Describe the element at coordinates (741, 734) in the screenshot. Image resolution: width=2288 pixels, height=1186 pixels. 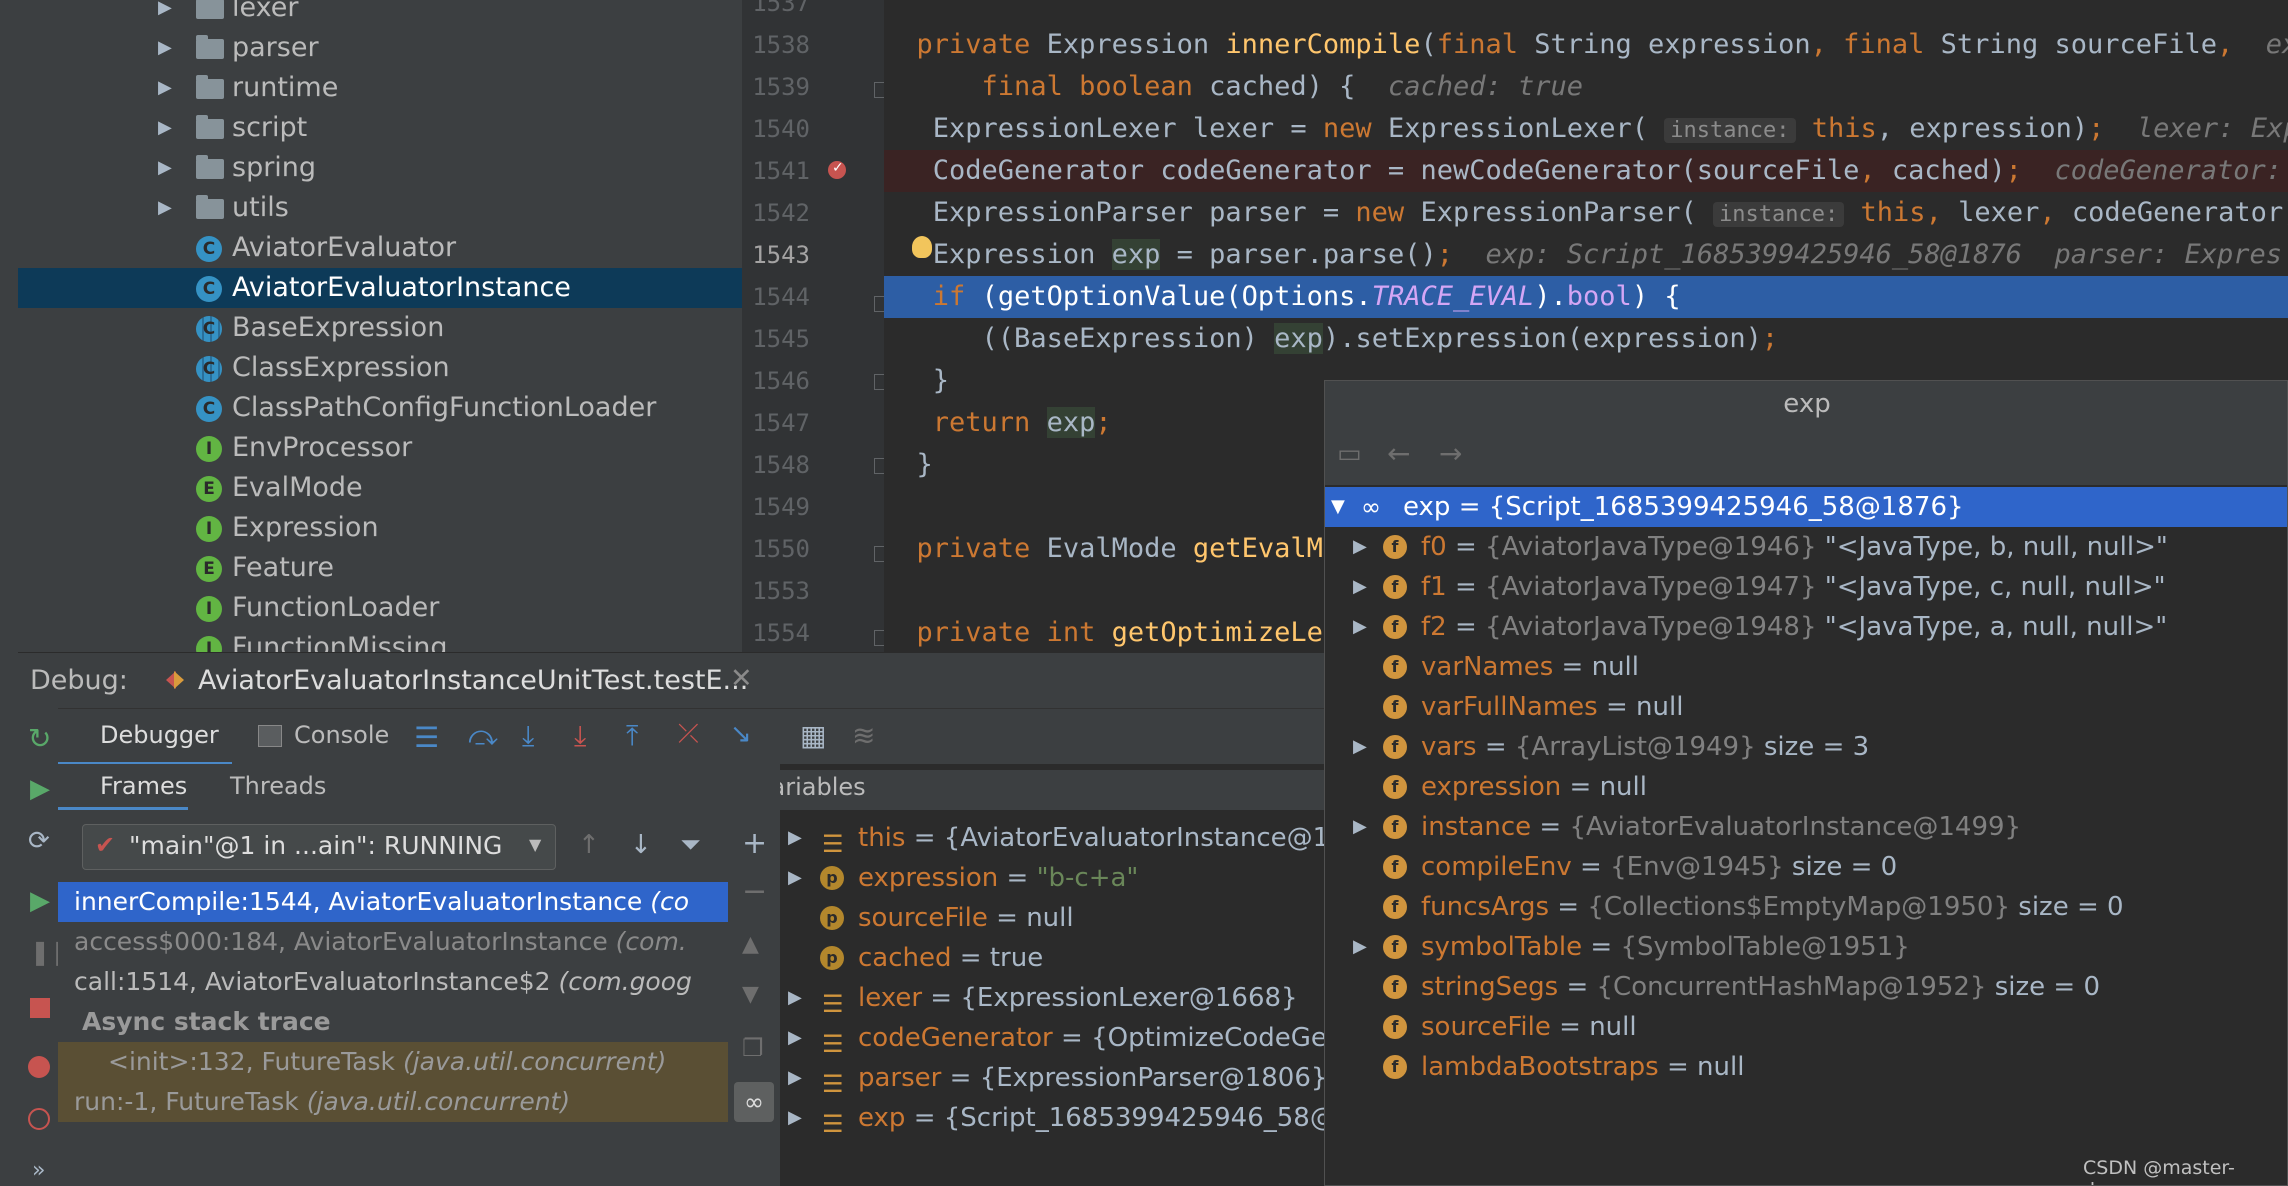
I see `run-to-cursor-icon: ↘` at that location.